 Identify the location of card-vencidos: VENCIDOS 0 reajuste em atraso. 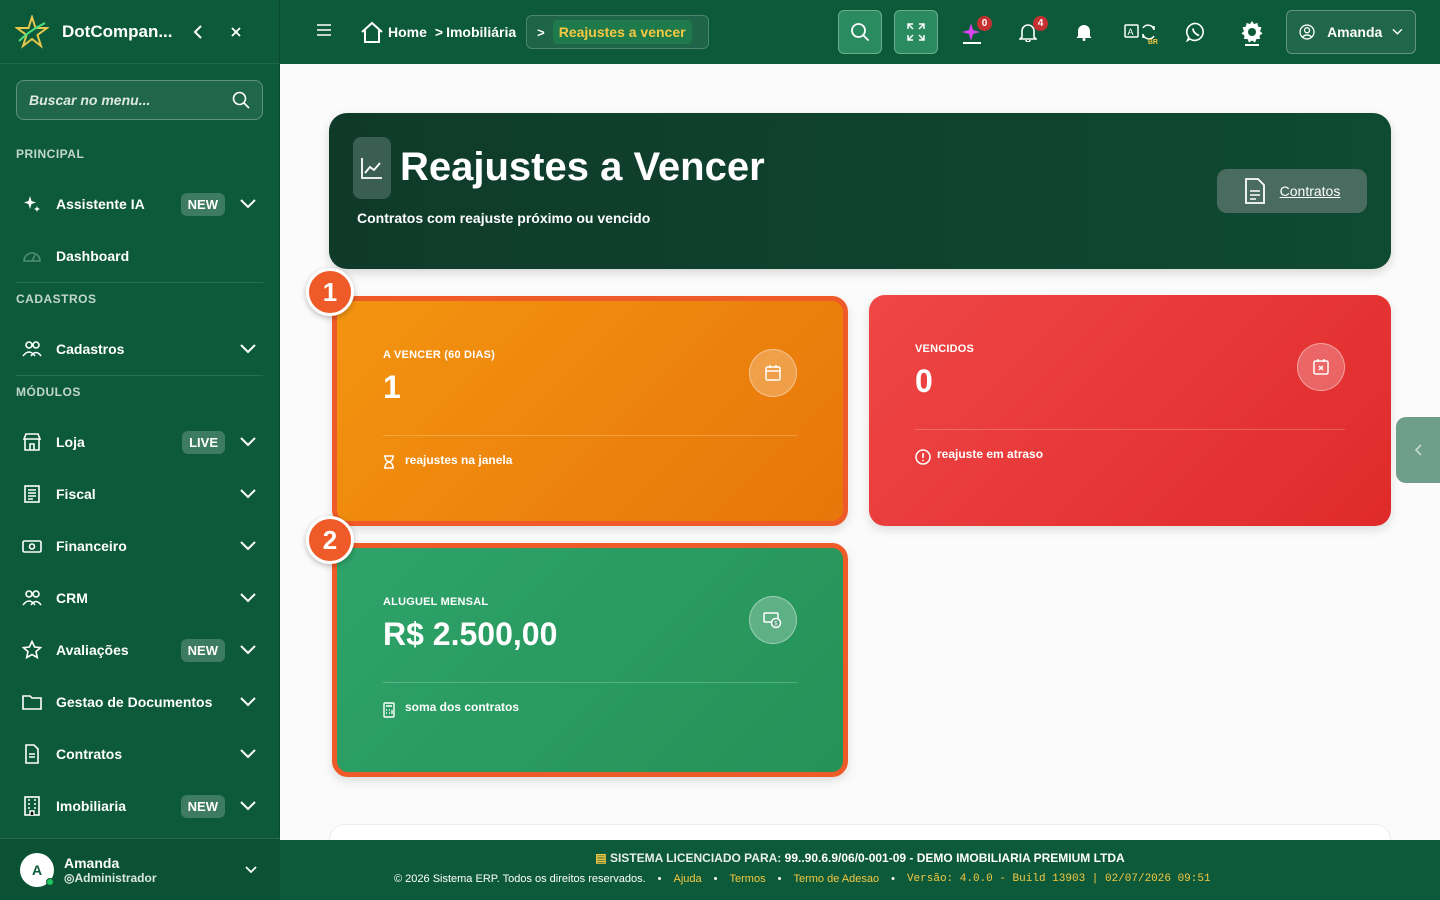
(1130, 410).